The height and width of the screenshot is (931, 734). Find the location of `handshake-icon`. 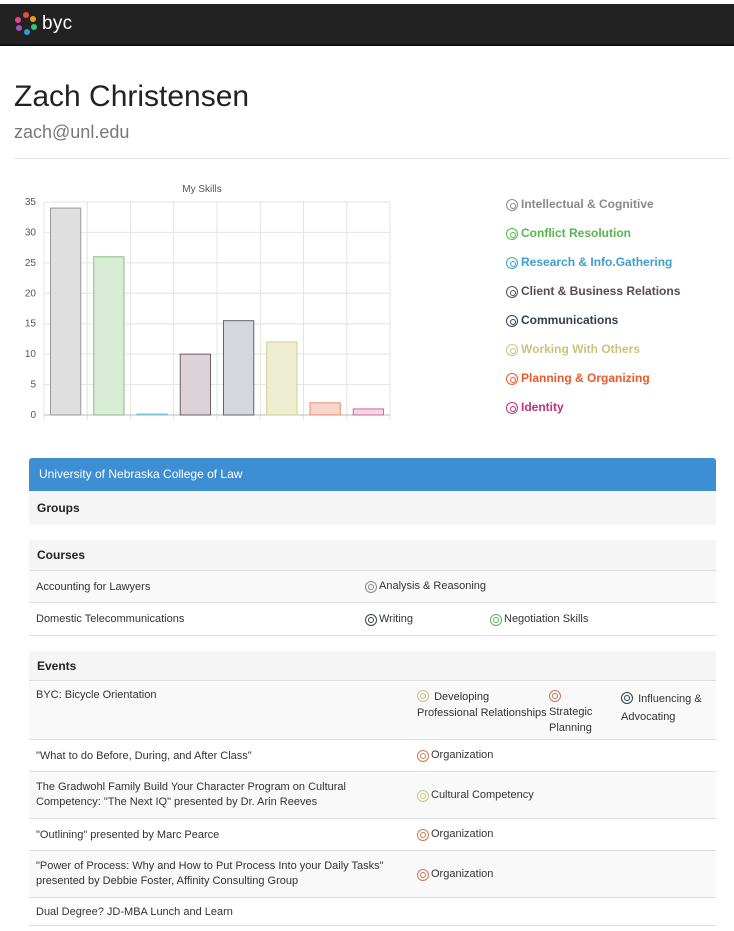

handshake-icon is located at coordinates (512, 234).